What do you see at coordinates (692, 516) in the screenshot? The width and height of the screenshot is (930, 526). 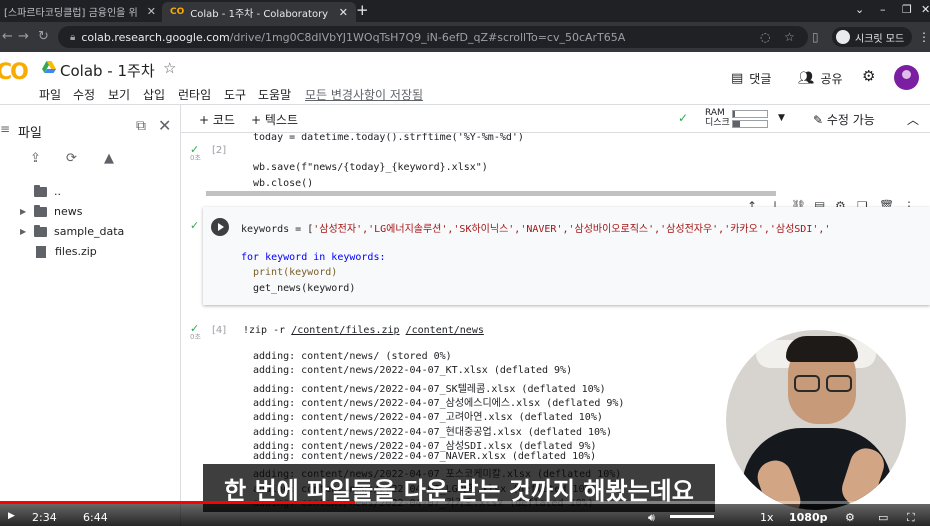 I see `volume-slider` at bounding box center [692, 516].